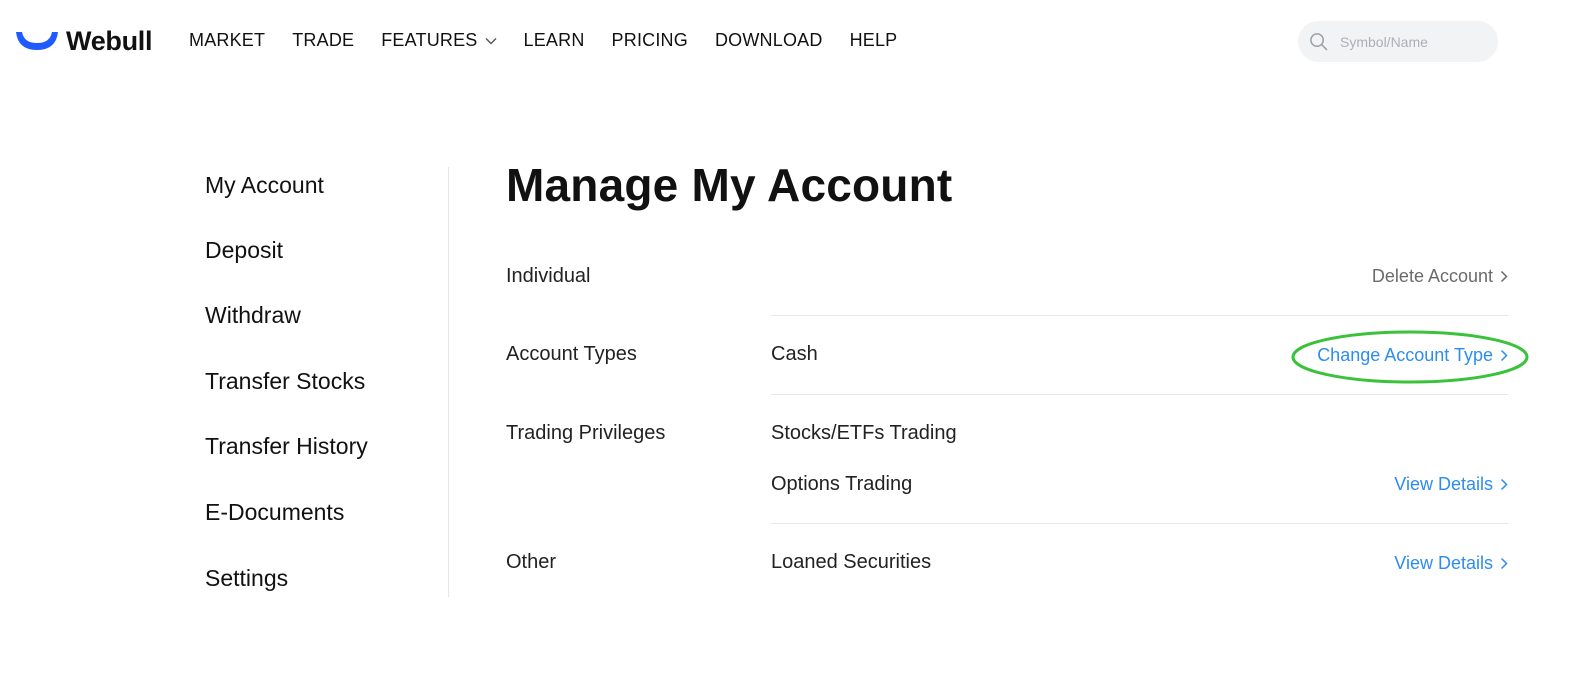  What do you see at coordinates (531, 562) in the screenshot?
I see `other-label: Other` at bounding box center [531, 562].